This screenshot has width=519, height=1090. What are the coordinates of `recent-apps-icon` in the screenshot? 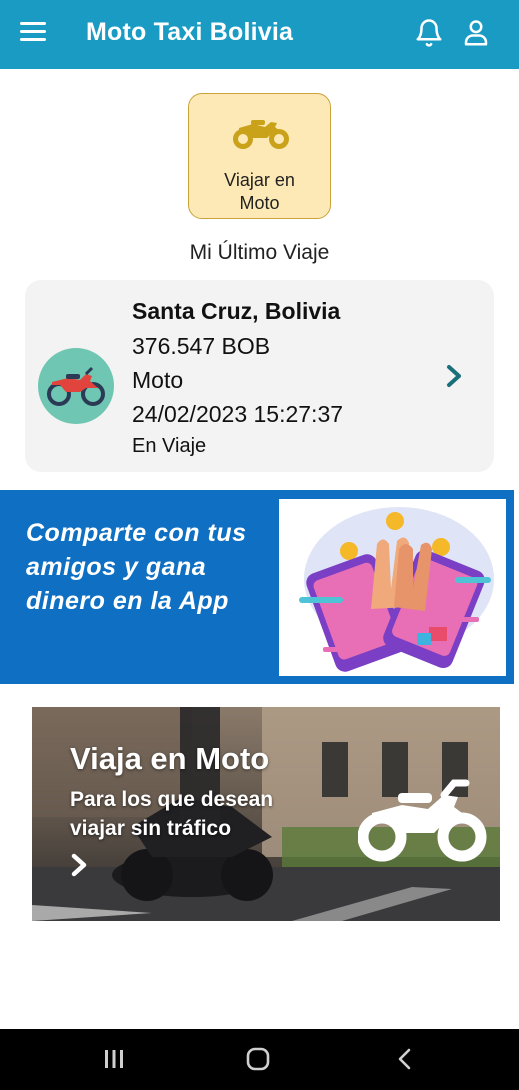 It's located at (114, 1059).